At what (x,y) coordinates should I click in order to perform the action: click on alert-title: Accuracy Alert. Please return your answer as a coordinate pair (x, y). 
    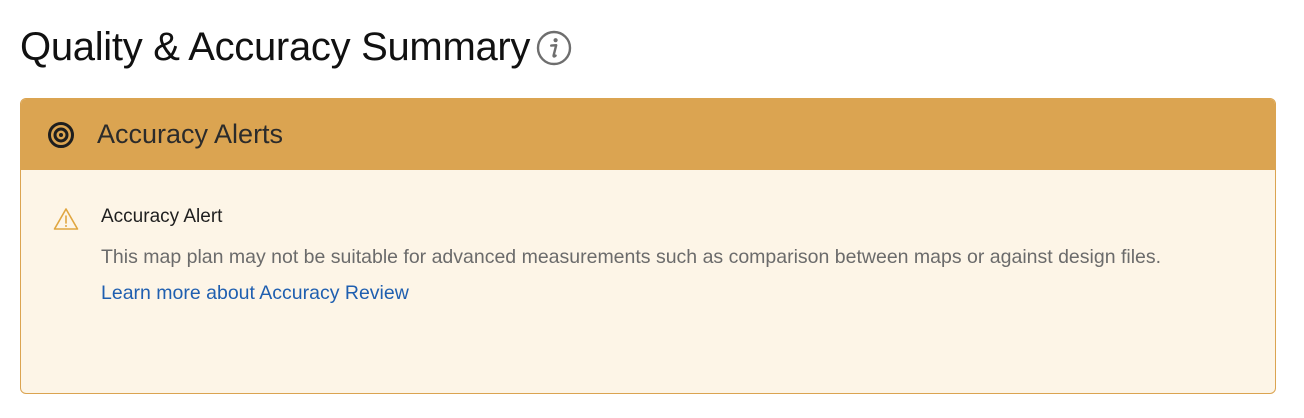
    Looking at the image, I should click on (162, 216).